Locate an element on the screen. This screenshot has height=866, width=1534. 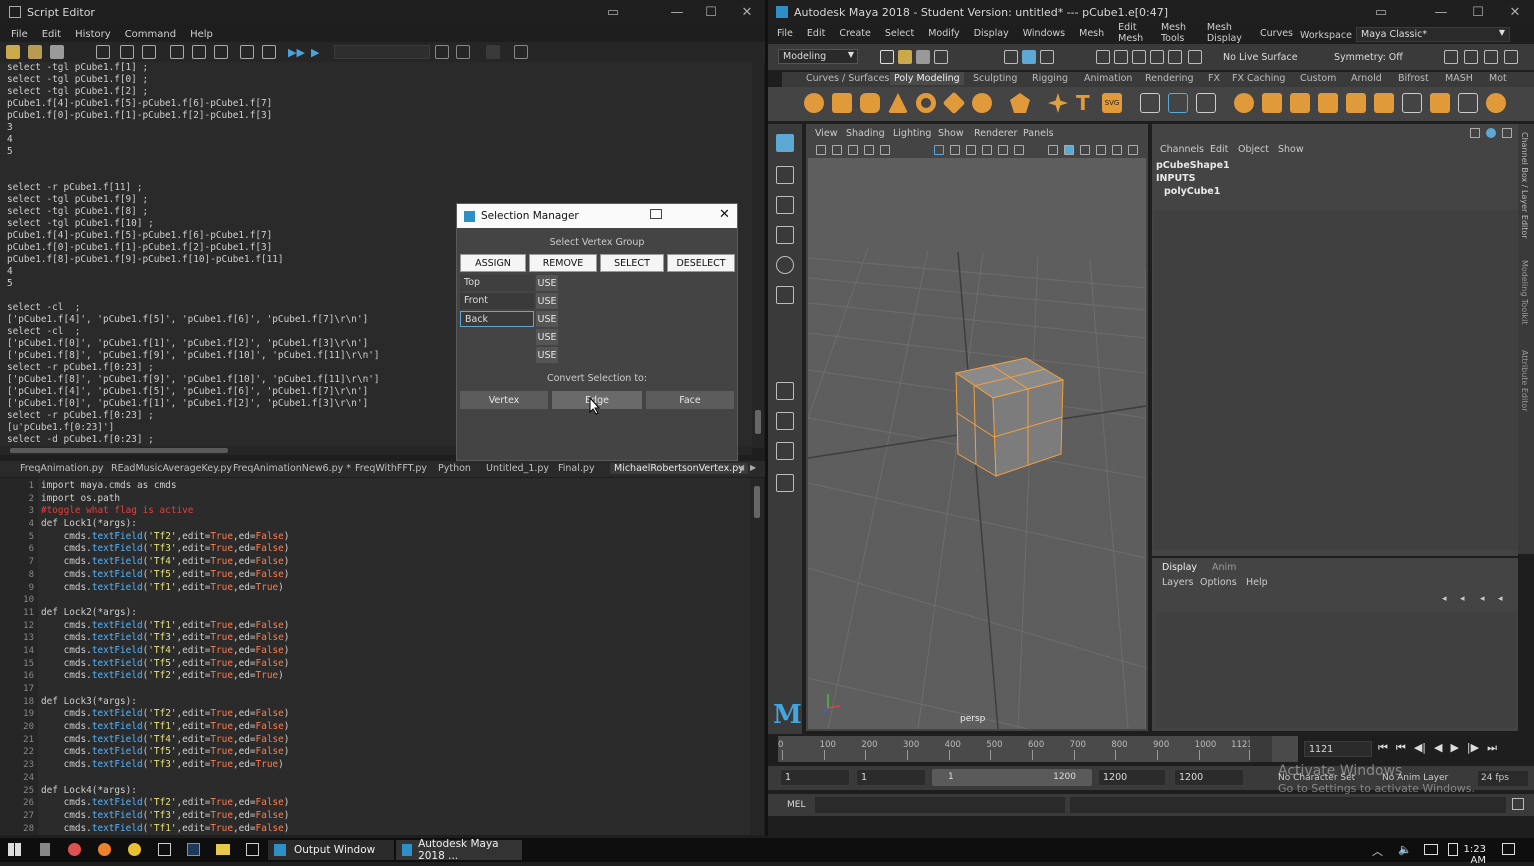
snap-plane-icon is located at coordinates (1157, 57).